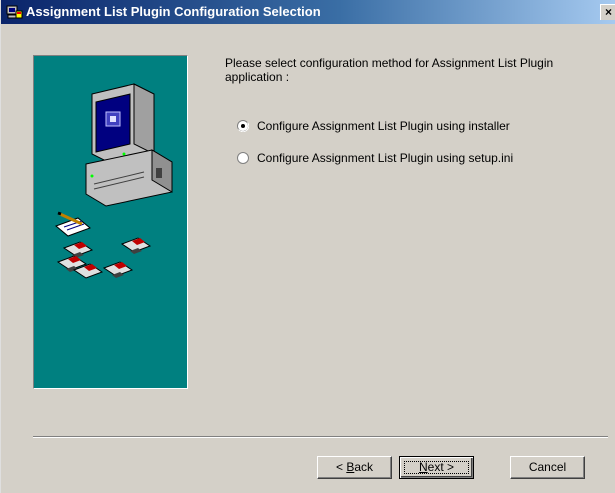  I want to click on close-button: ×, so click(607, 12).